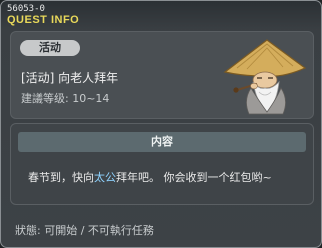  What do you see at coordinates (61, 177) in the screenshot?
I see `content-text-before: 春节到，快向` at bounding box center [61, 177].